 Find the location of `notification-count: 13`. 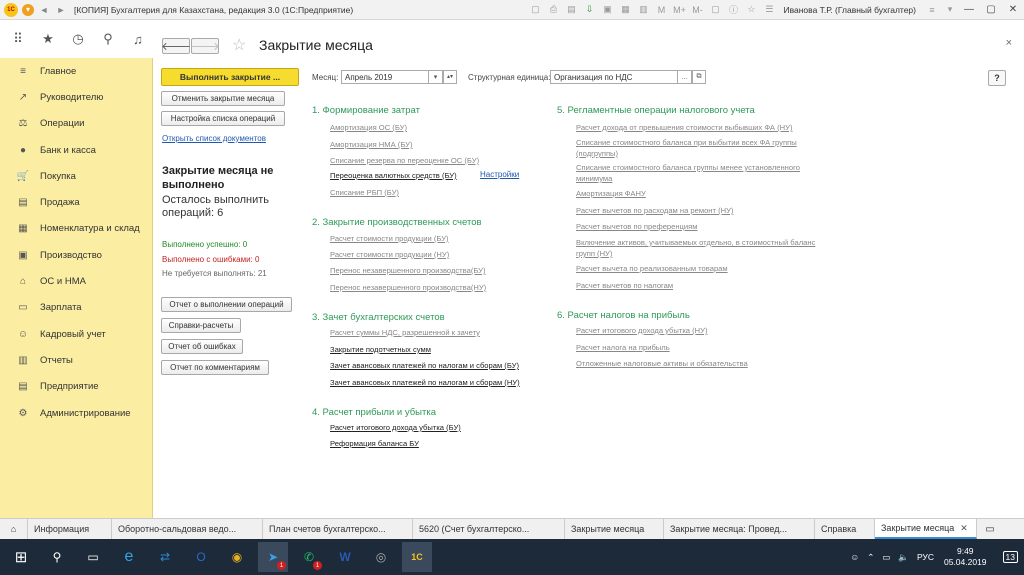

notification-count: 13 is located at coordinates (1010, 557).